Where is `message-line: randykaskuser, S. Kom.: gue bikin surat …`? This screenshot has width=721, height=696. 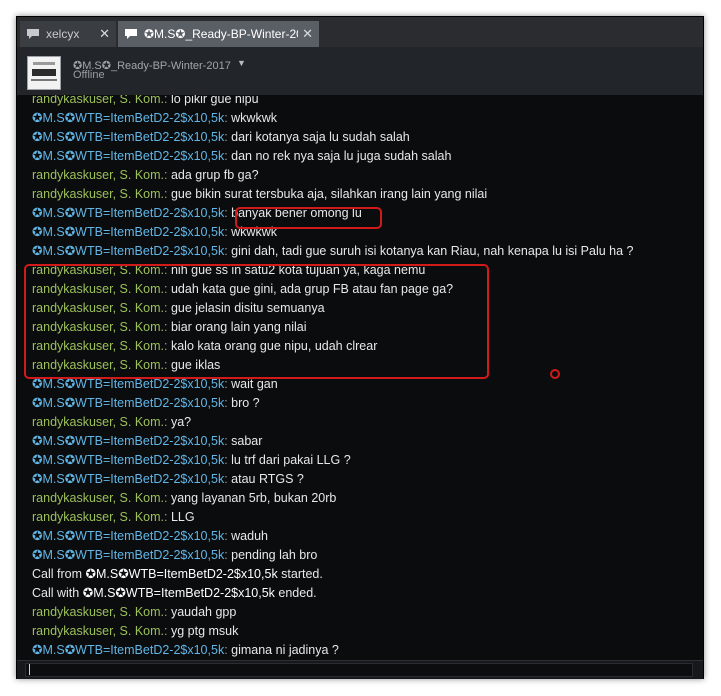
message-line: randykaskuser, S. Kom.: gue bikin surat … is located at coordinates (259, 194).